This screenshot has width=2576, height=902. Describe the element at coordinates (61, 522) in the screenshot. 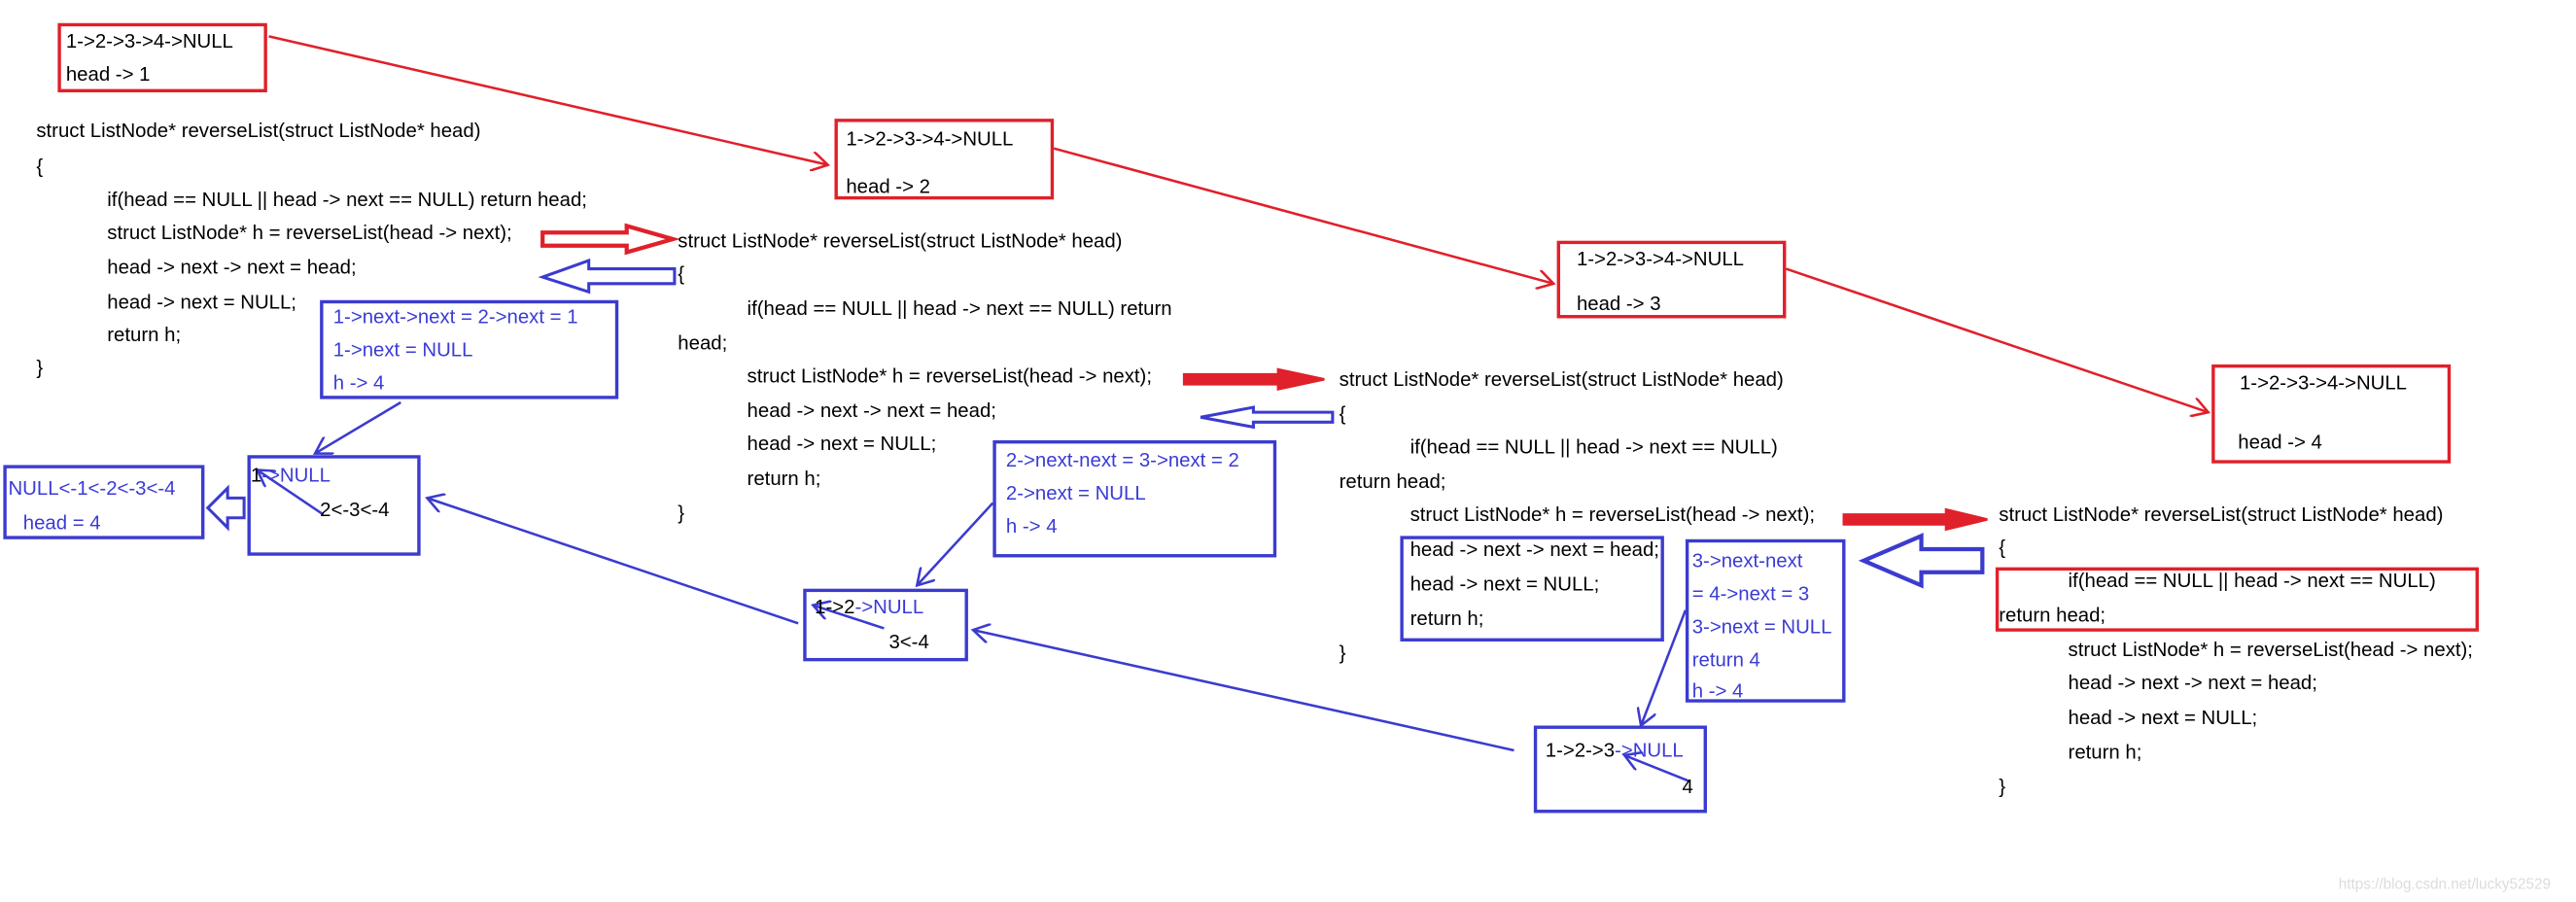

I see `result-line: head = 4` at that location.